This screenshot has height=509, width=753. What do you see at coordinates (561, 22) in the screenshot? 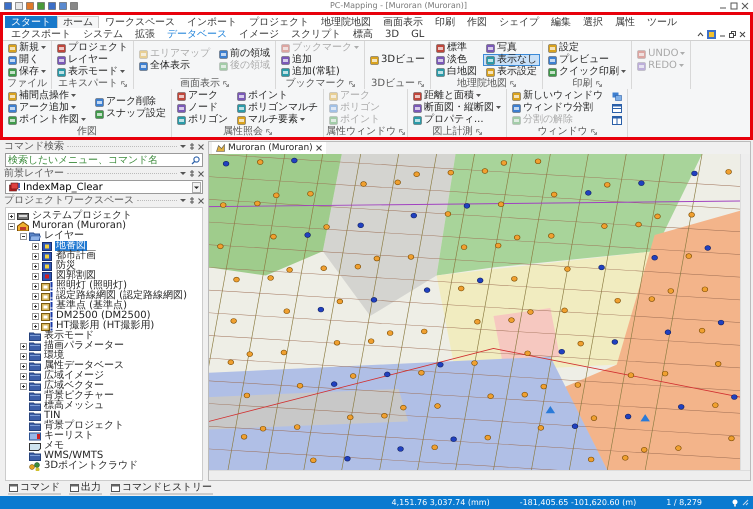
I see `ribbon-tab: 編集` at bounding box center [561, 22].